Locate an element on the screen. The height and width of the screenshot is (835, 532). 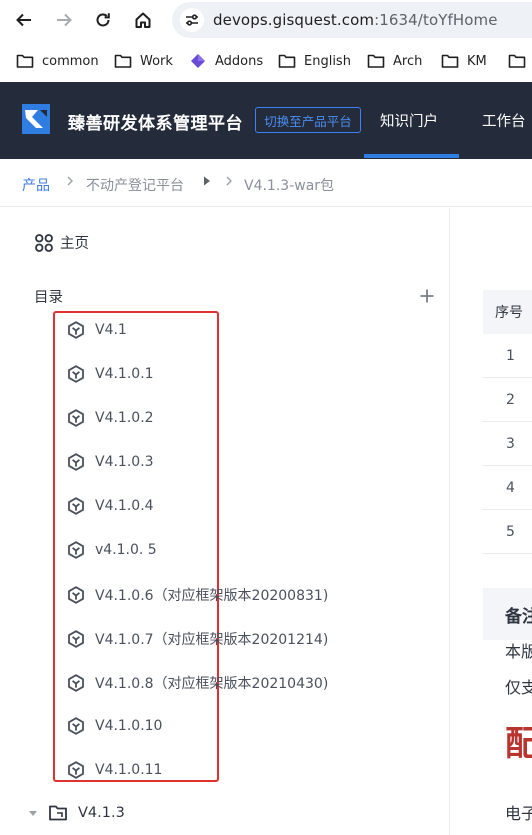
bookmarks-bar: common Work Addons English Arch KM is located at coordinates (266, 61).